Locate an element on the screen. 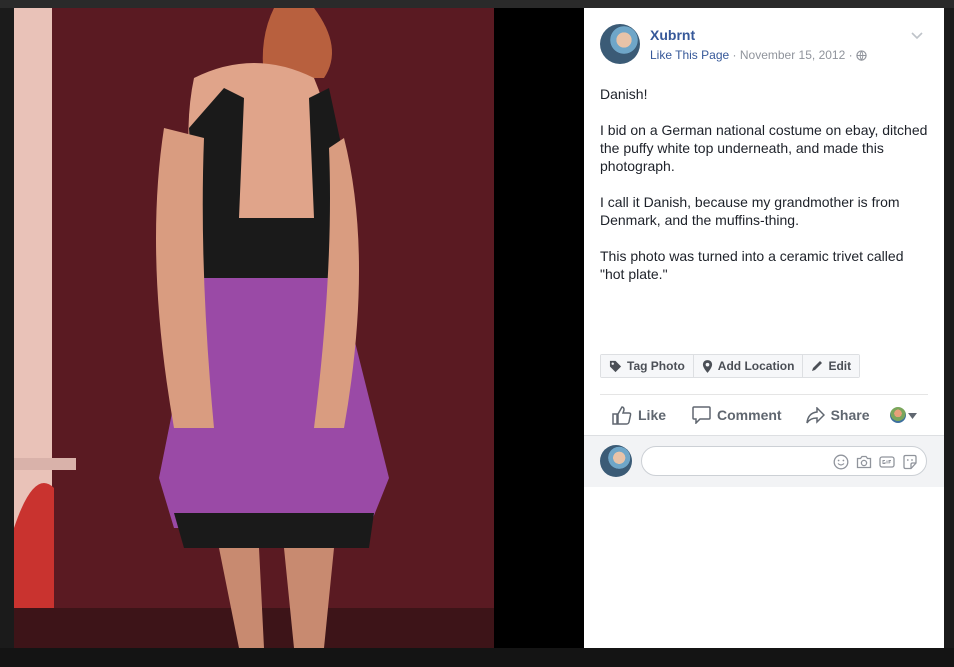  comment-button: Comment is located at coordinates (737, 415).